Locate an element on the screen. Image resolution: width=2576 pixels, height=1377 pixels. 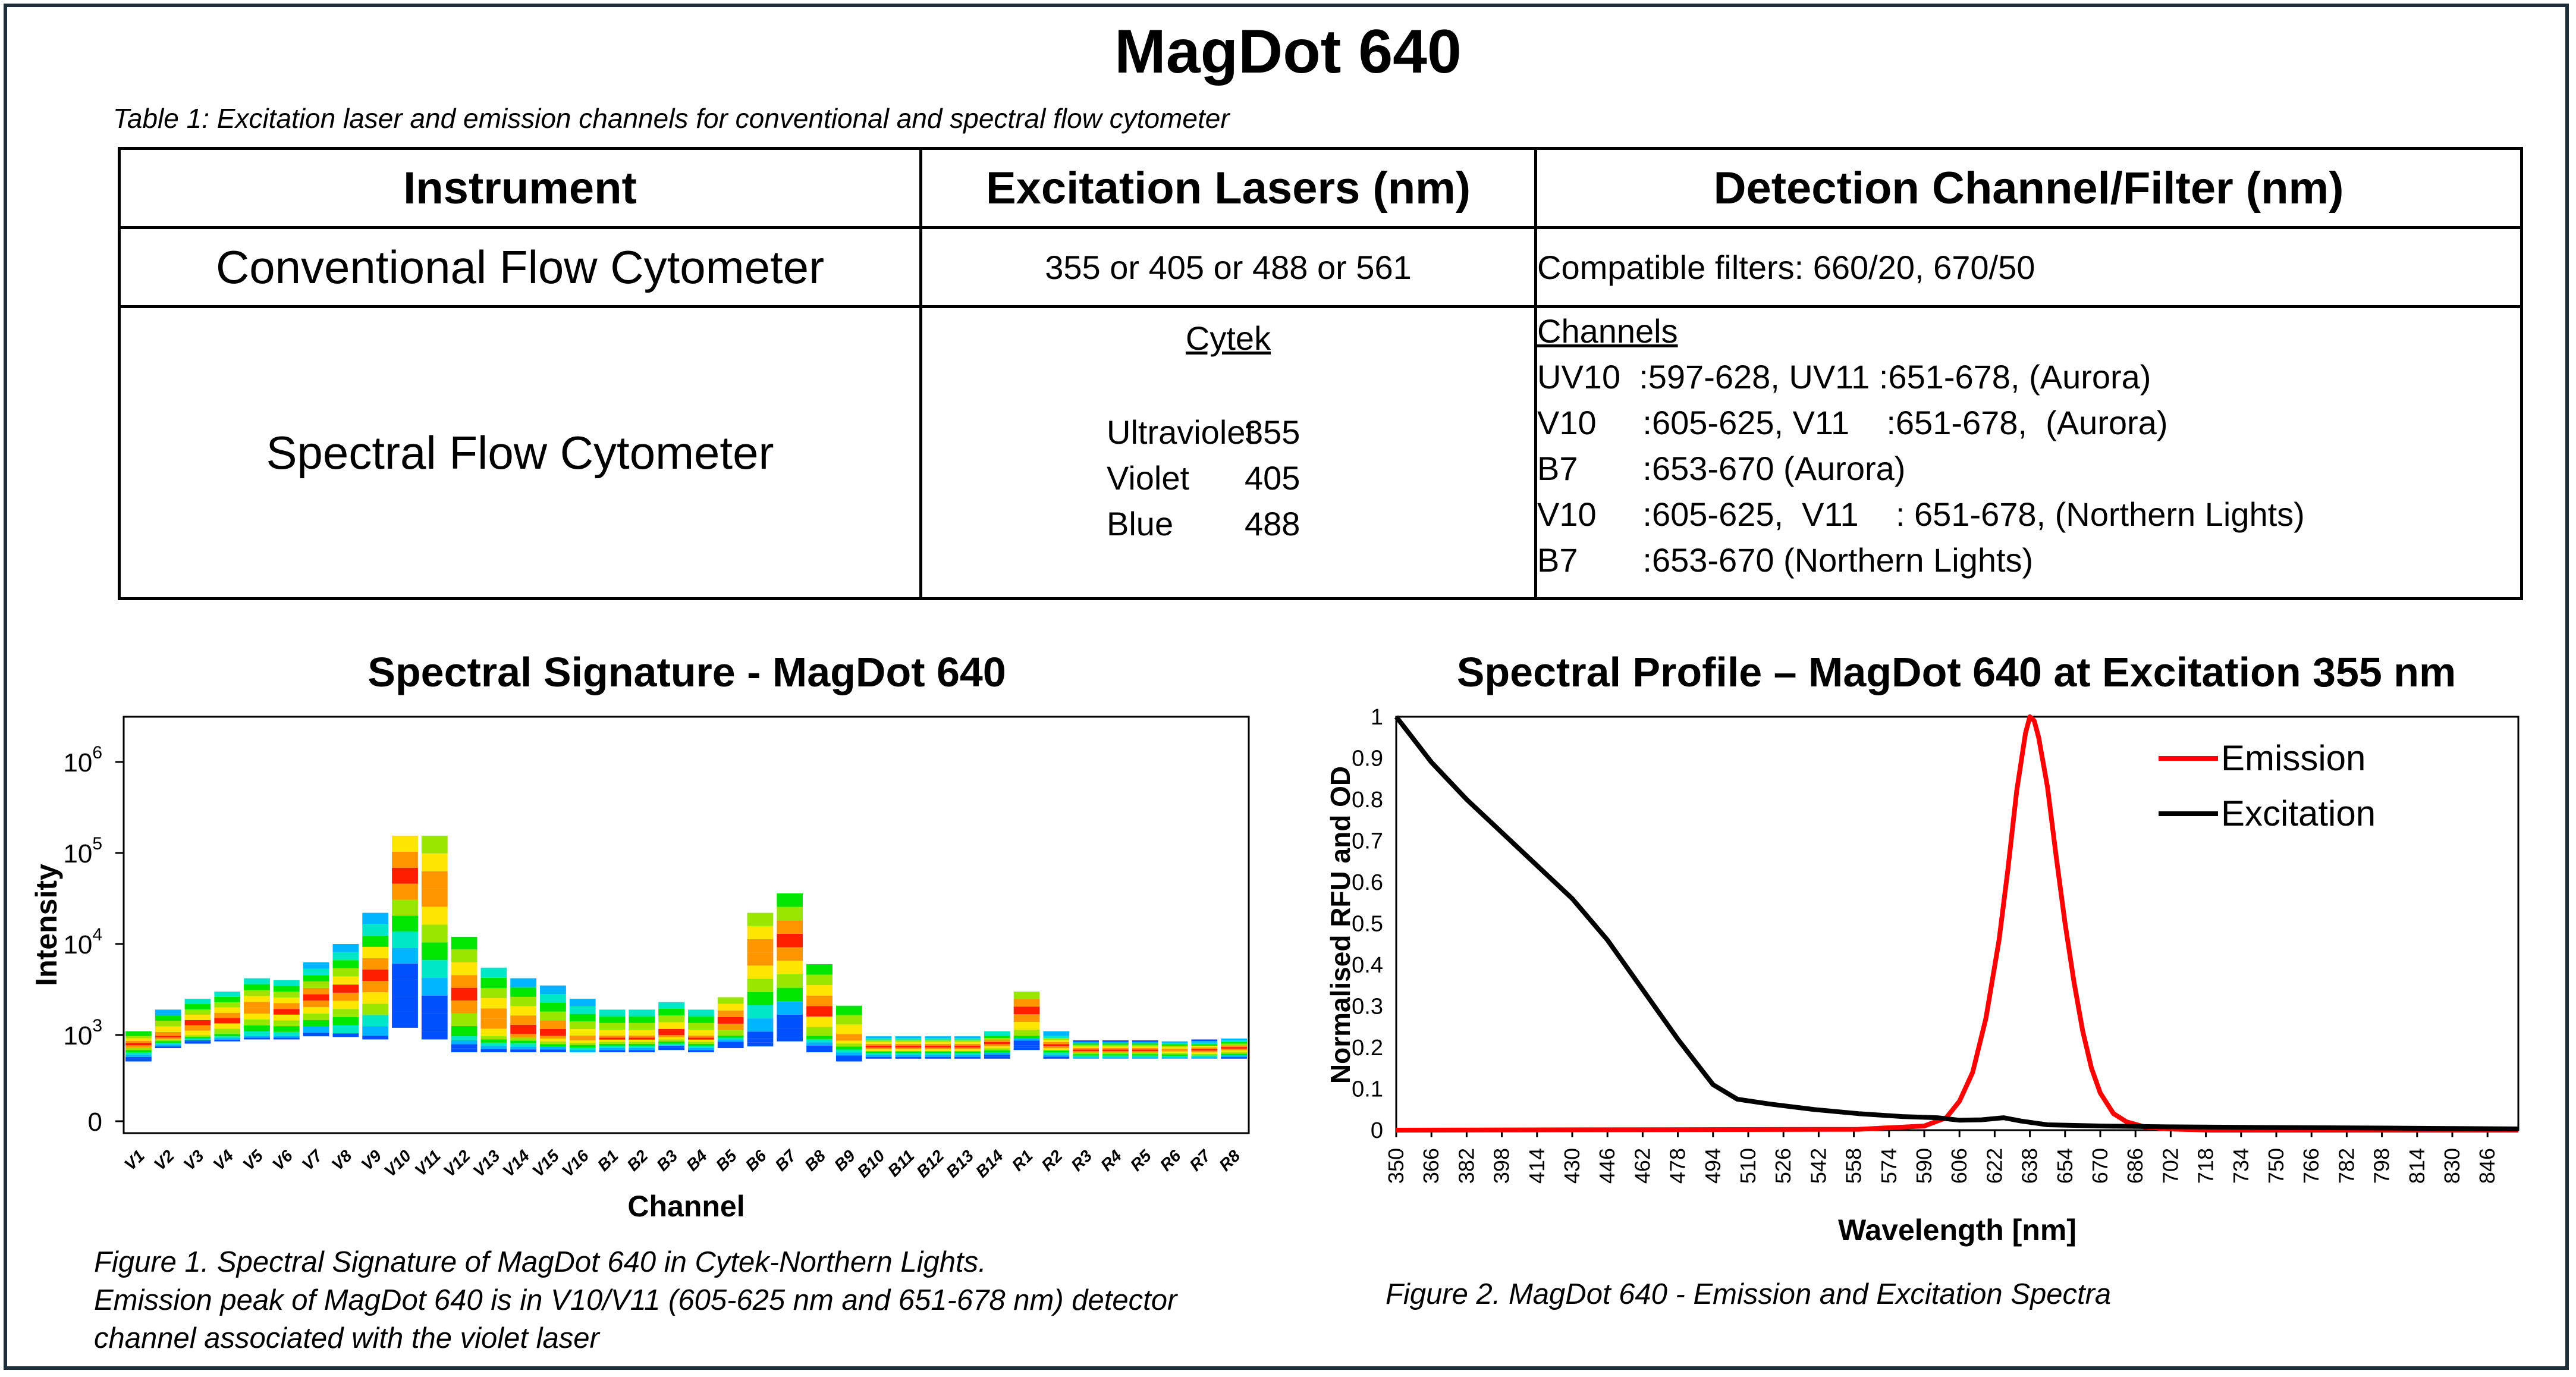
x-tick-label: V14 is located at coordinates (516, 1163).